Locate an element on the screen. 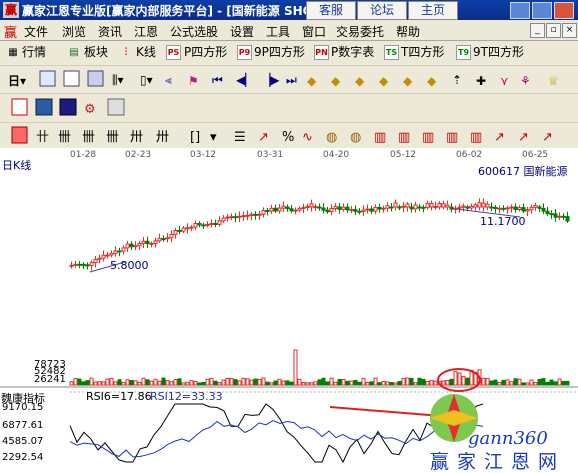 The image size is (578, 473). left-icon: ◆ is located at coordinates (408, 81).